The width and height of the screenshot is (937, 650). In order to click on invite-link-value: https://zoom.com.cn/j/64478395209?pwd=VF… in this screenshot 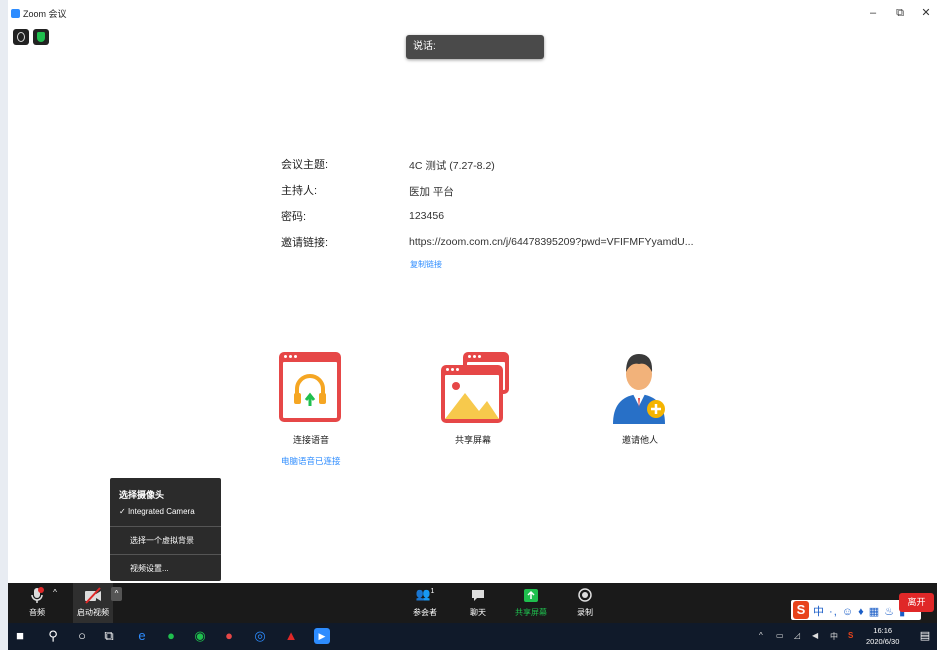, I will do `click(551, 242)`.